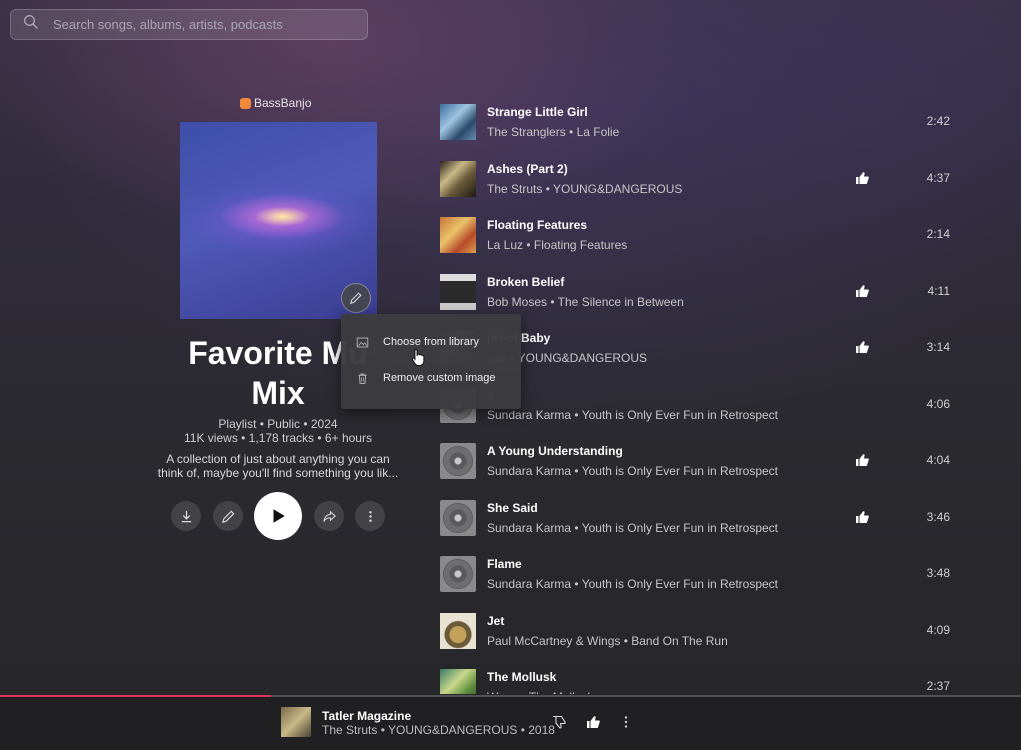 The width and height of the screenshot is (1021, 750). Describe the element at coordinates (938, 516) in the screenshot. I see `track-duration: 3:46` at that location.